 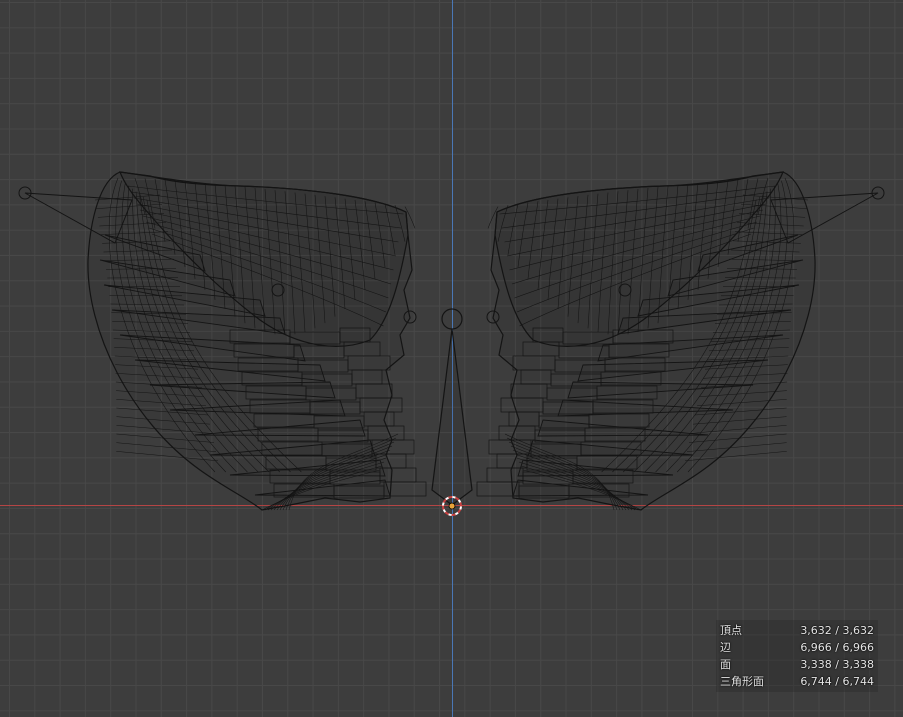 I want to click on stat-label: 面, so click(x=725, y=664).